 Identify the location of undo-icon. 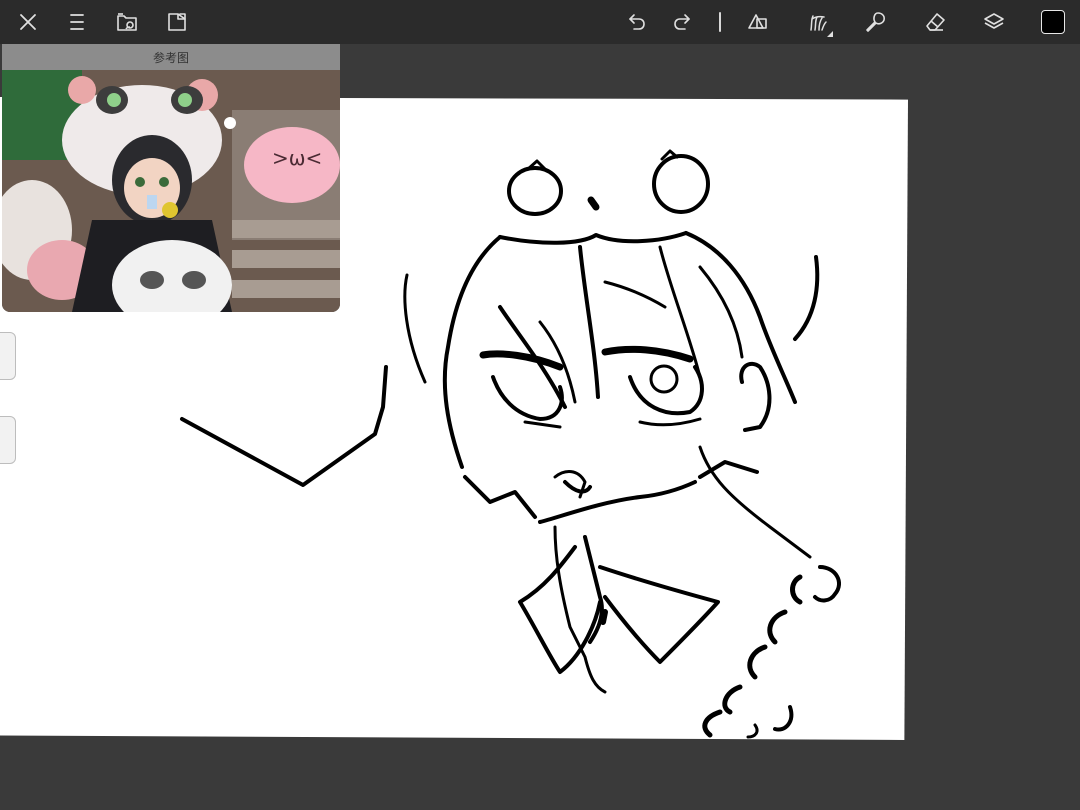
(637, 22).